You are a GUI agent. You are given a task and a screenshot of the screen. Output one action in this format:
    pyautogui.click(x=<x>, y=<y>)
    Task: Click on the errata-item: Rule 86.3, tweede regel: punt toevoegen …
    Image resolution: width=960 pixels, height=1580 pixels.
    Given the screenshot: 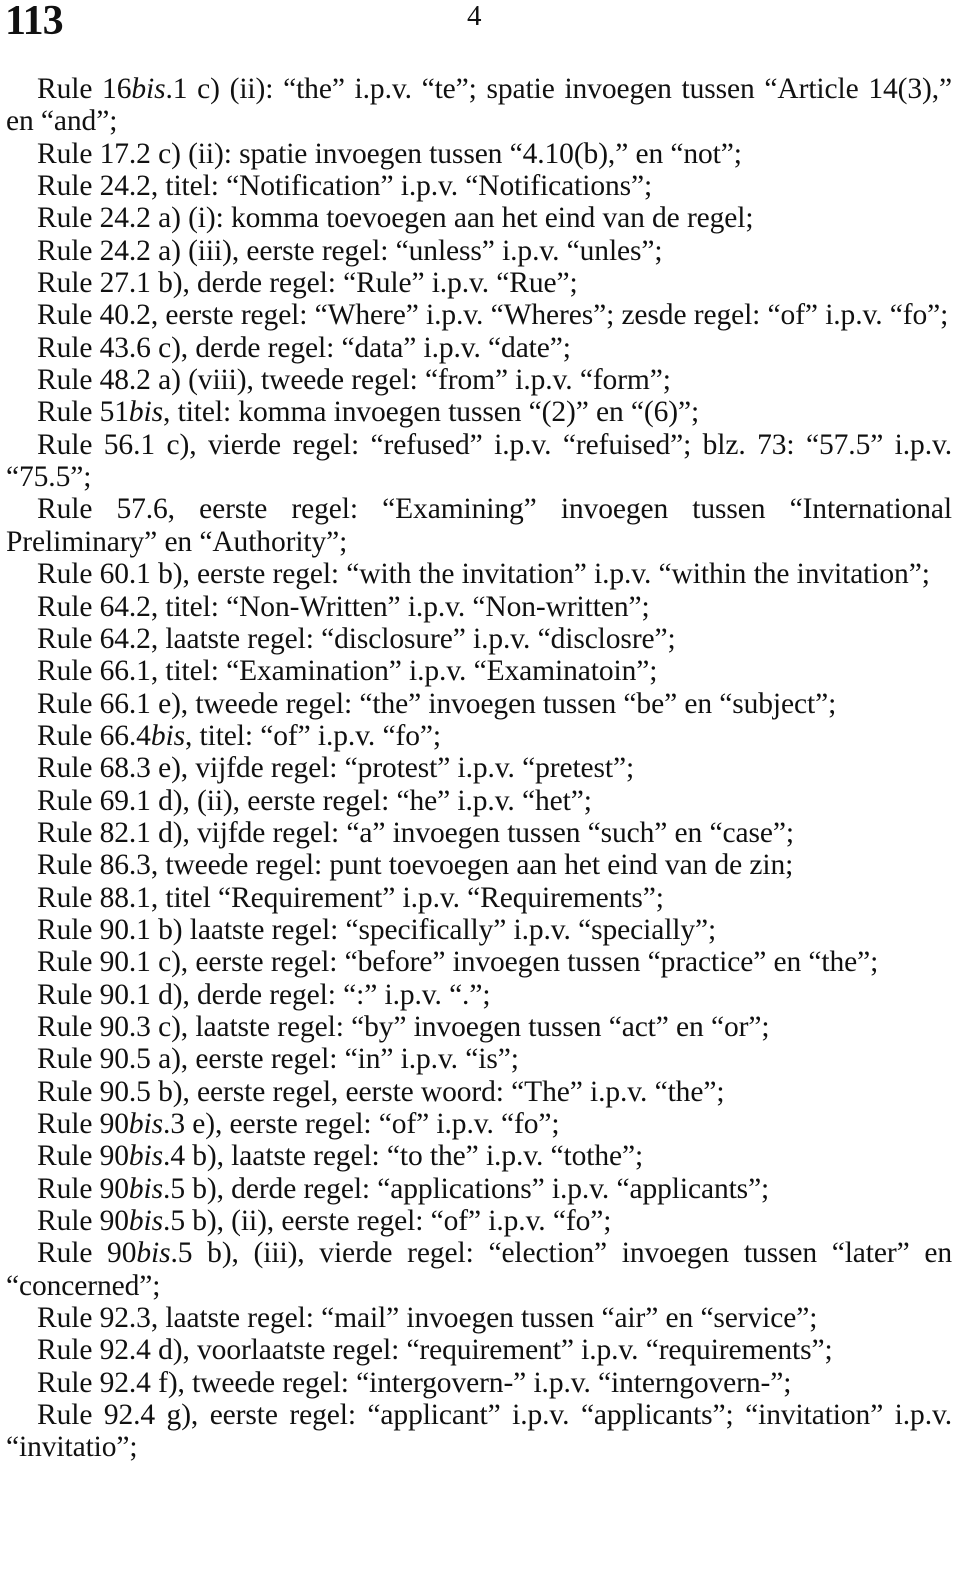 What is the action you would take?
    pyautogui.click(x=479, y=865)
    